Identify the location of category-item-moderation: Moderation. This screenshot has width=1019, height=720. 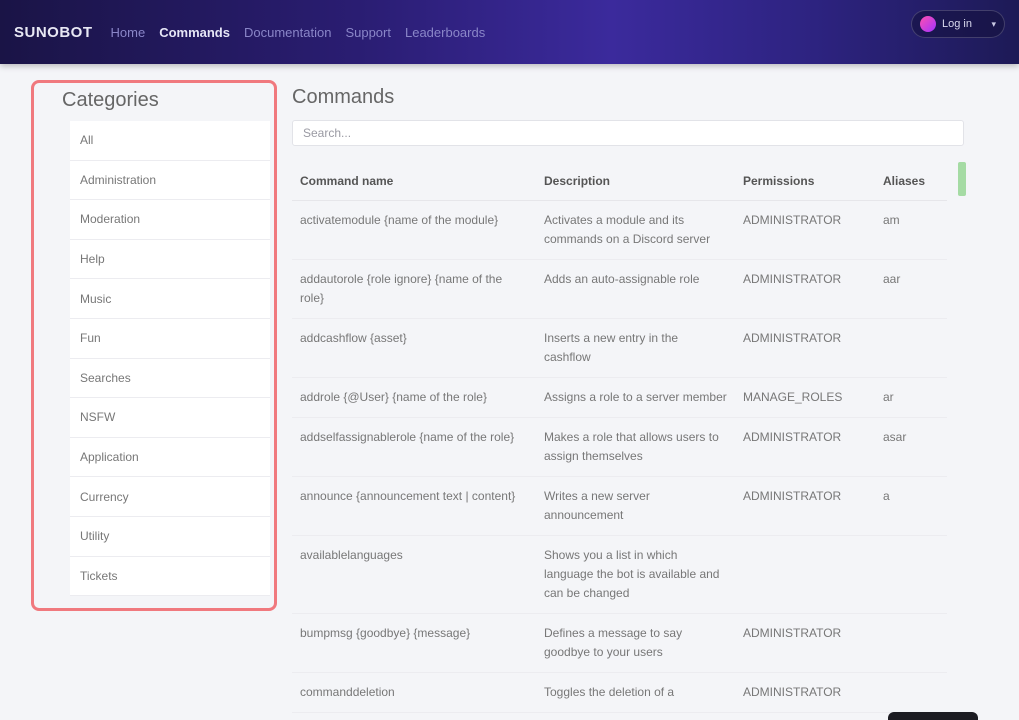
(170, 220).